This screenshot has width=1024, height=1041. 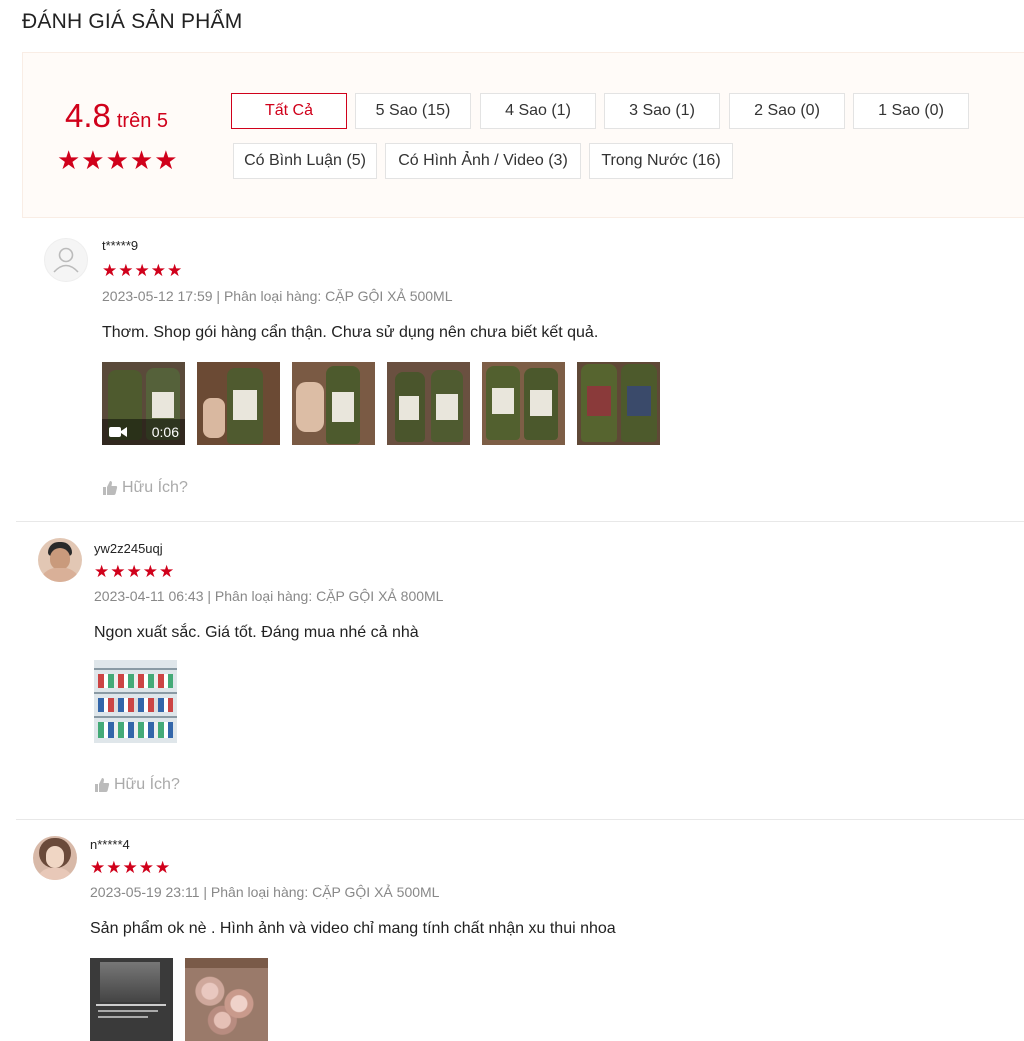 What do you see at coordinates (911, 111) in the screenshot?
I see `filter-1-star-button: 1 Sao (0)` at bounding box center [911, 111].